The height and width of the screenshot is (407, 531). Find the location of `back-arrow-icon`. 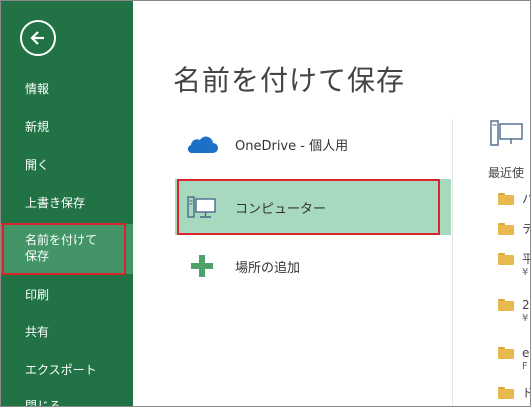

back-arrow-icon is located at coordinates (37, 38).